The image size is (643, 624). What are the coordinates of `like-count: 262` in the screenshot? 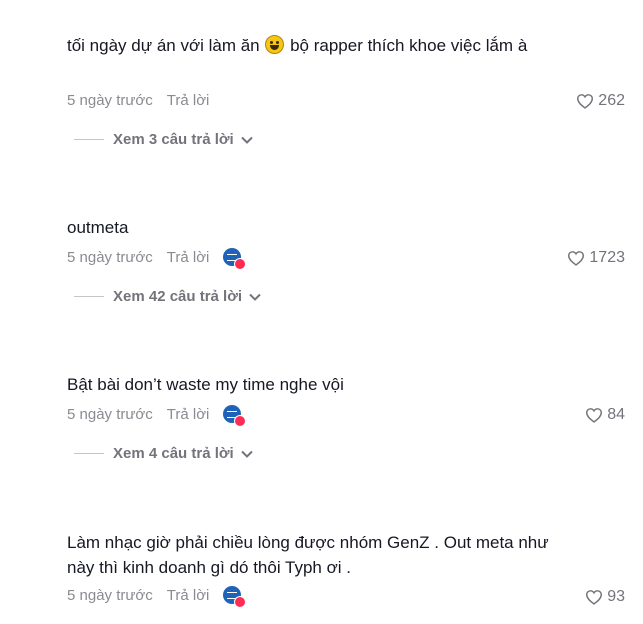 It's located at (611, 100).